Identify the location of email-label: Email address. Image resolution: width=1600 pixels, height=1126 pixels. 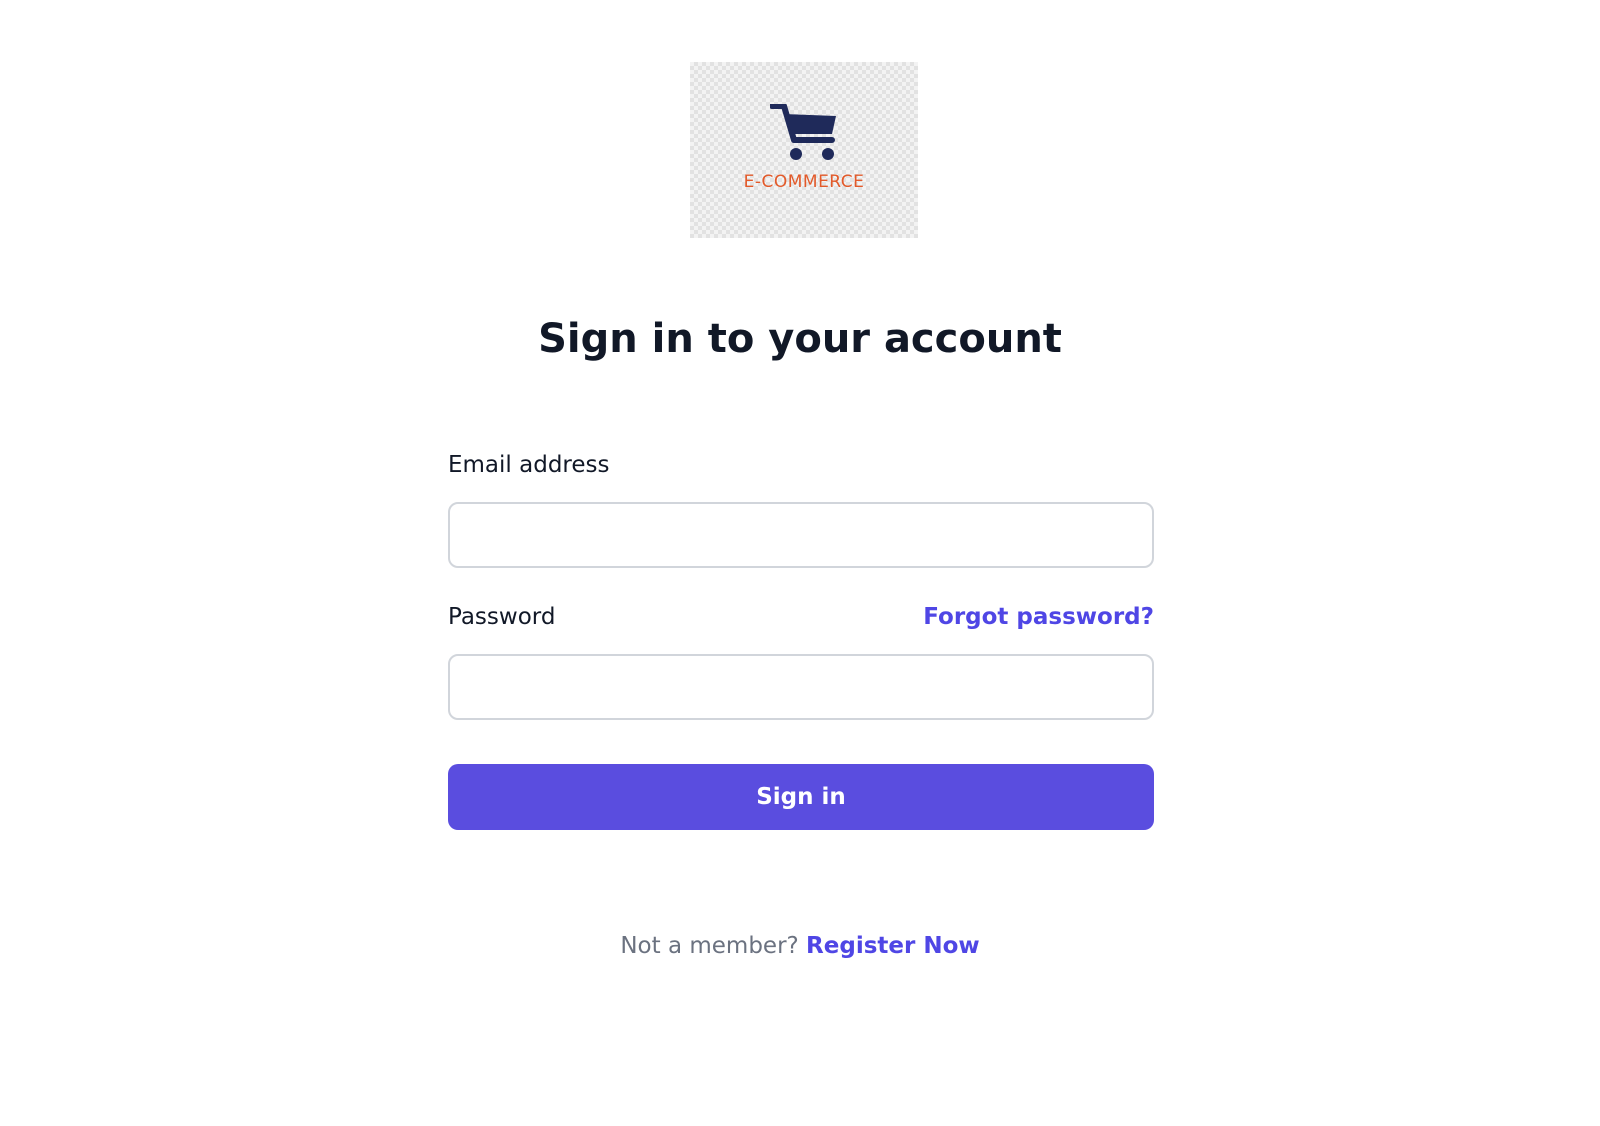
(529, 465).